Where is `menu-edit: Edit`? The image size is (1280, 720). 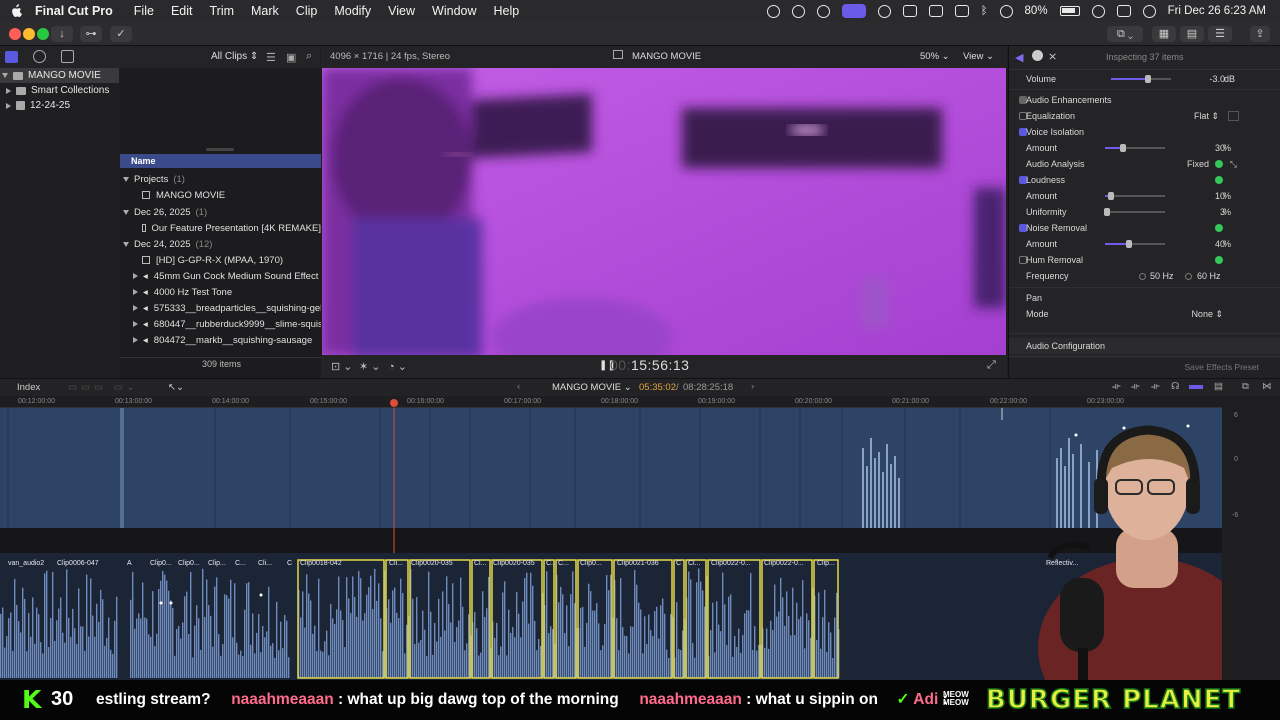 menu-edit: Edit is located at coordinates (182, 11).